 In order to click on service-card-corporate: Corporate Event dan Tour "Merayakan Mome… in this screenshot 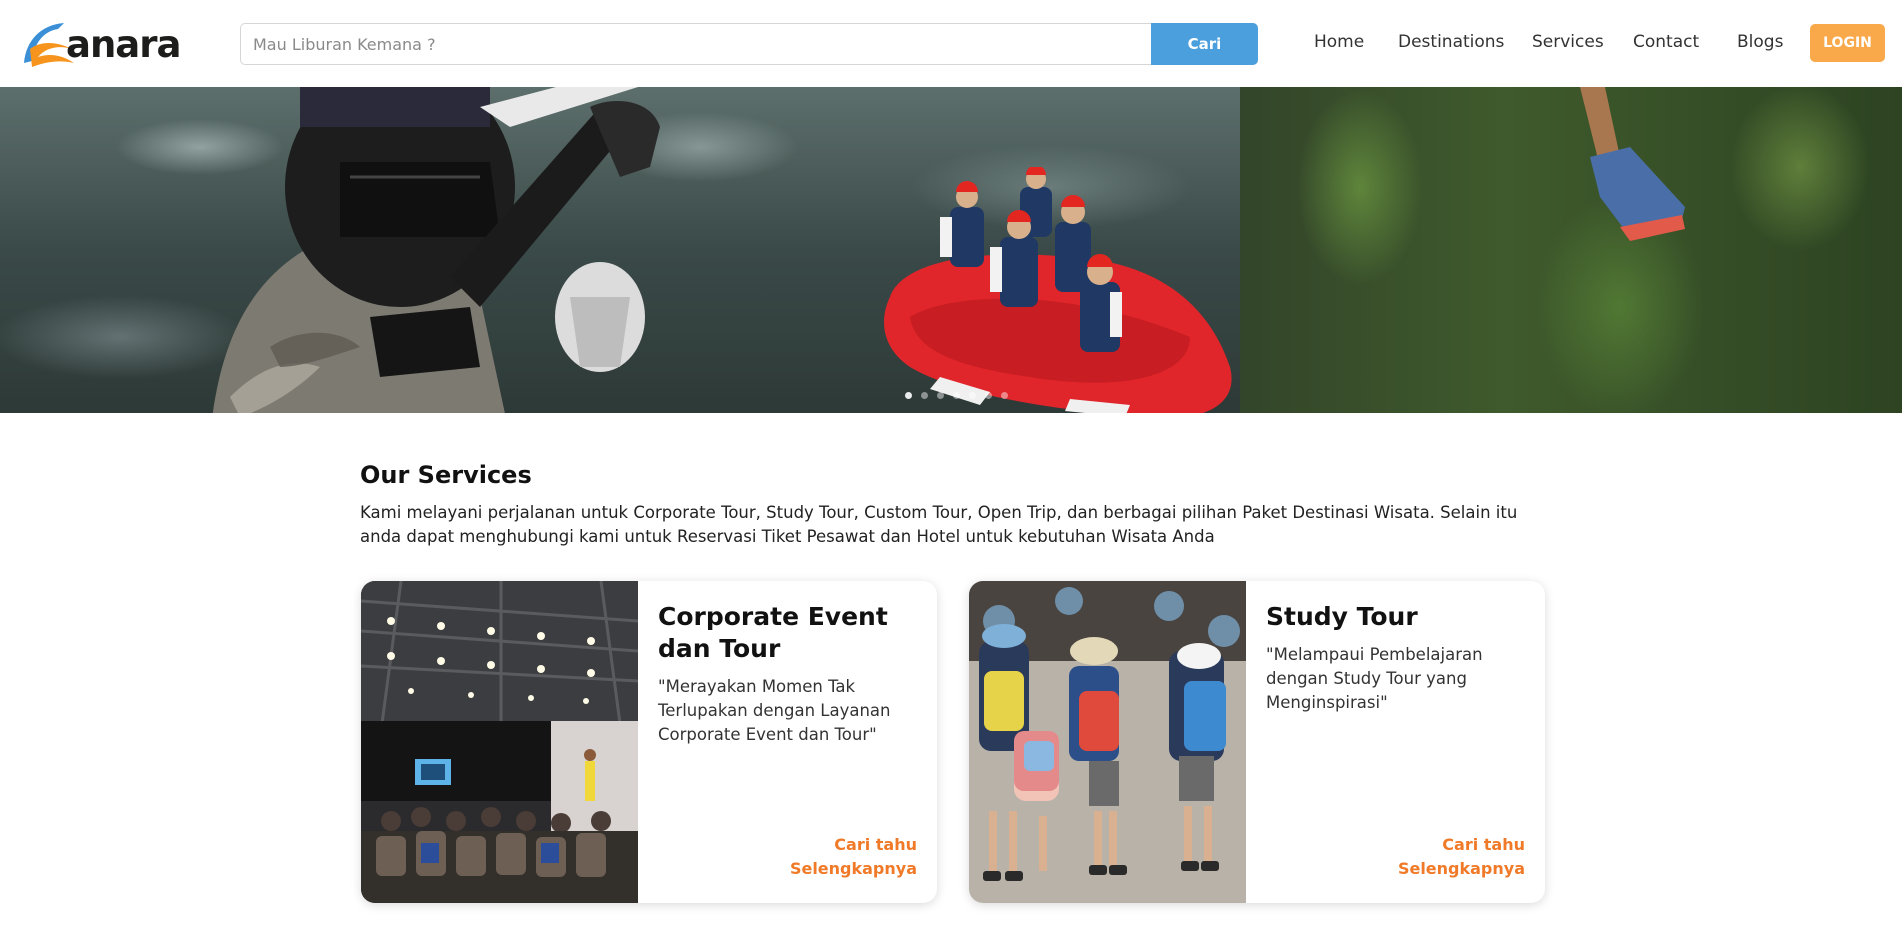, I will do `click(649, 742)`.